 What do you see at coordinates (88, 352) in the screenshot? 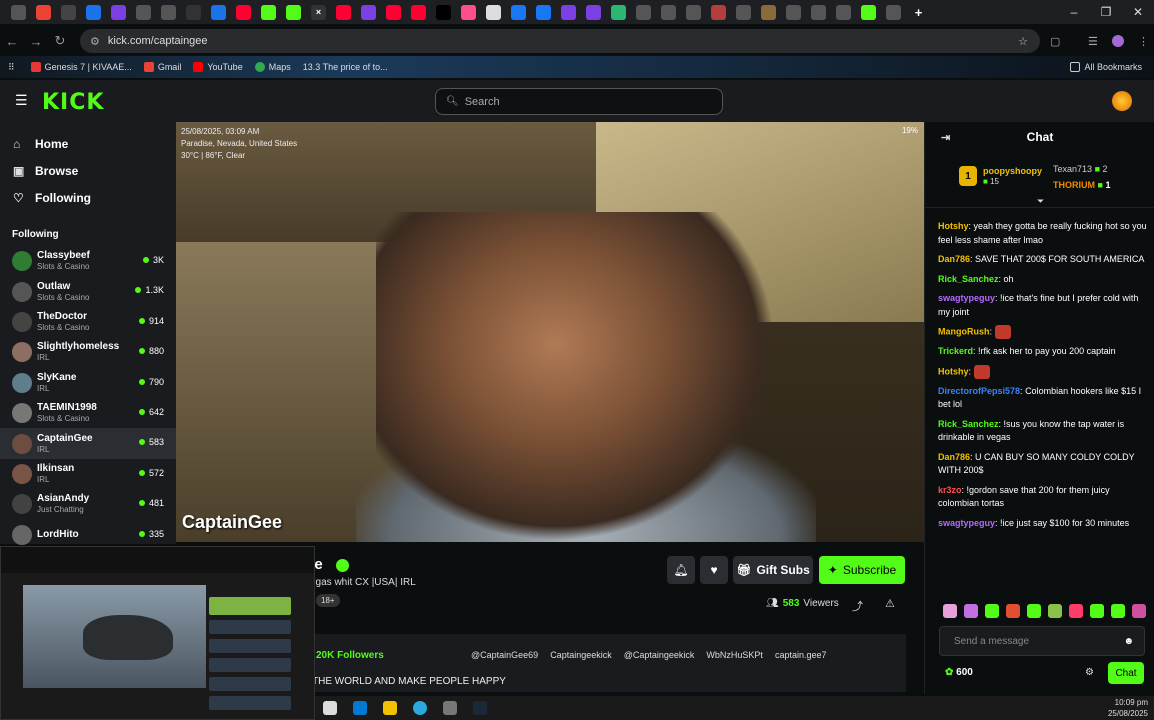
I see `following-channel: Slightlyhomeless IRL 880` at bounding box center [88, 352].